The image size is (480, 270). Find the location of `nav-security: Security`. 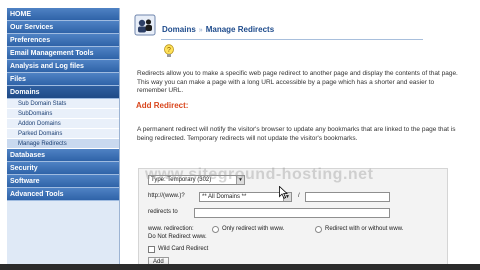

nav-security: Security is located at coordinates (63, 168).